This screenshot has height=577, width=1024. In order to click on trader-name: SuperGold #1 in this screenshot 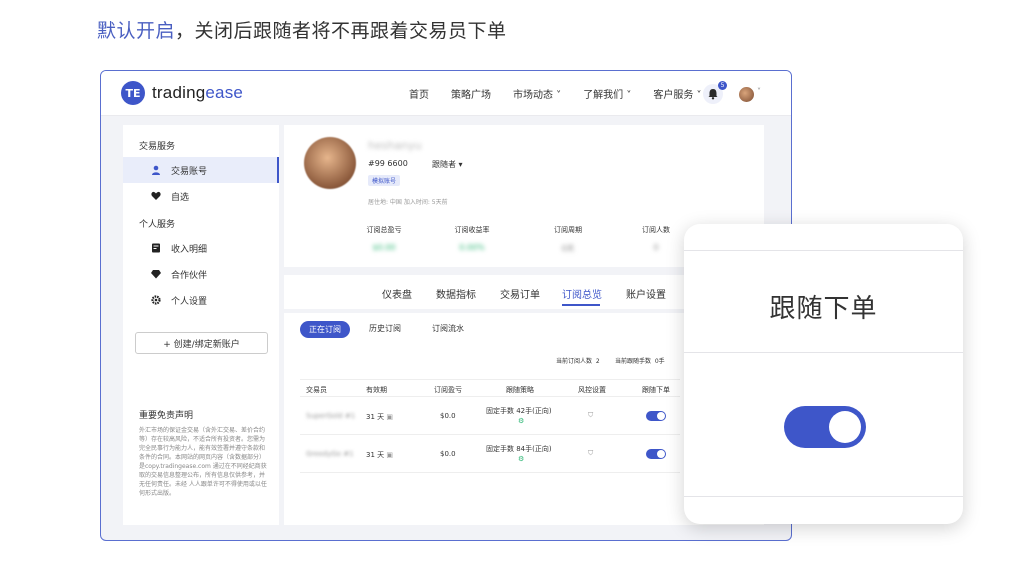, I will do `click(330, 416)`.